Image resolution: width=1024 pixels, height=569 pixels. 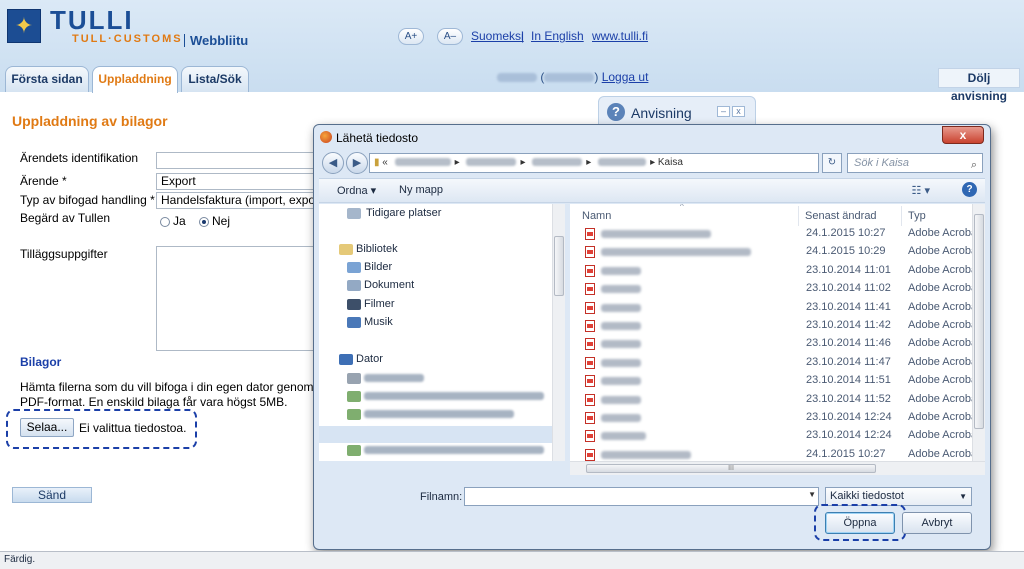 I want to click on file-type: Adobe Acroba, so click(x=943, y=288).